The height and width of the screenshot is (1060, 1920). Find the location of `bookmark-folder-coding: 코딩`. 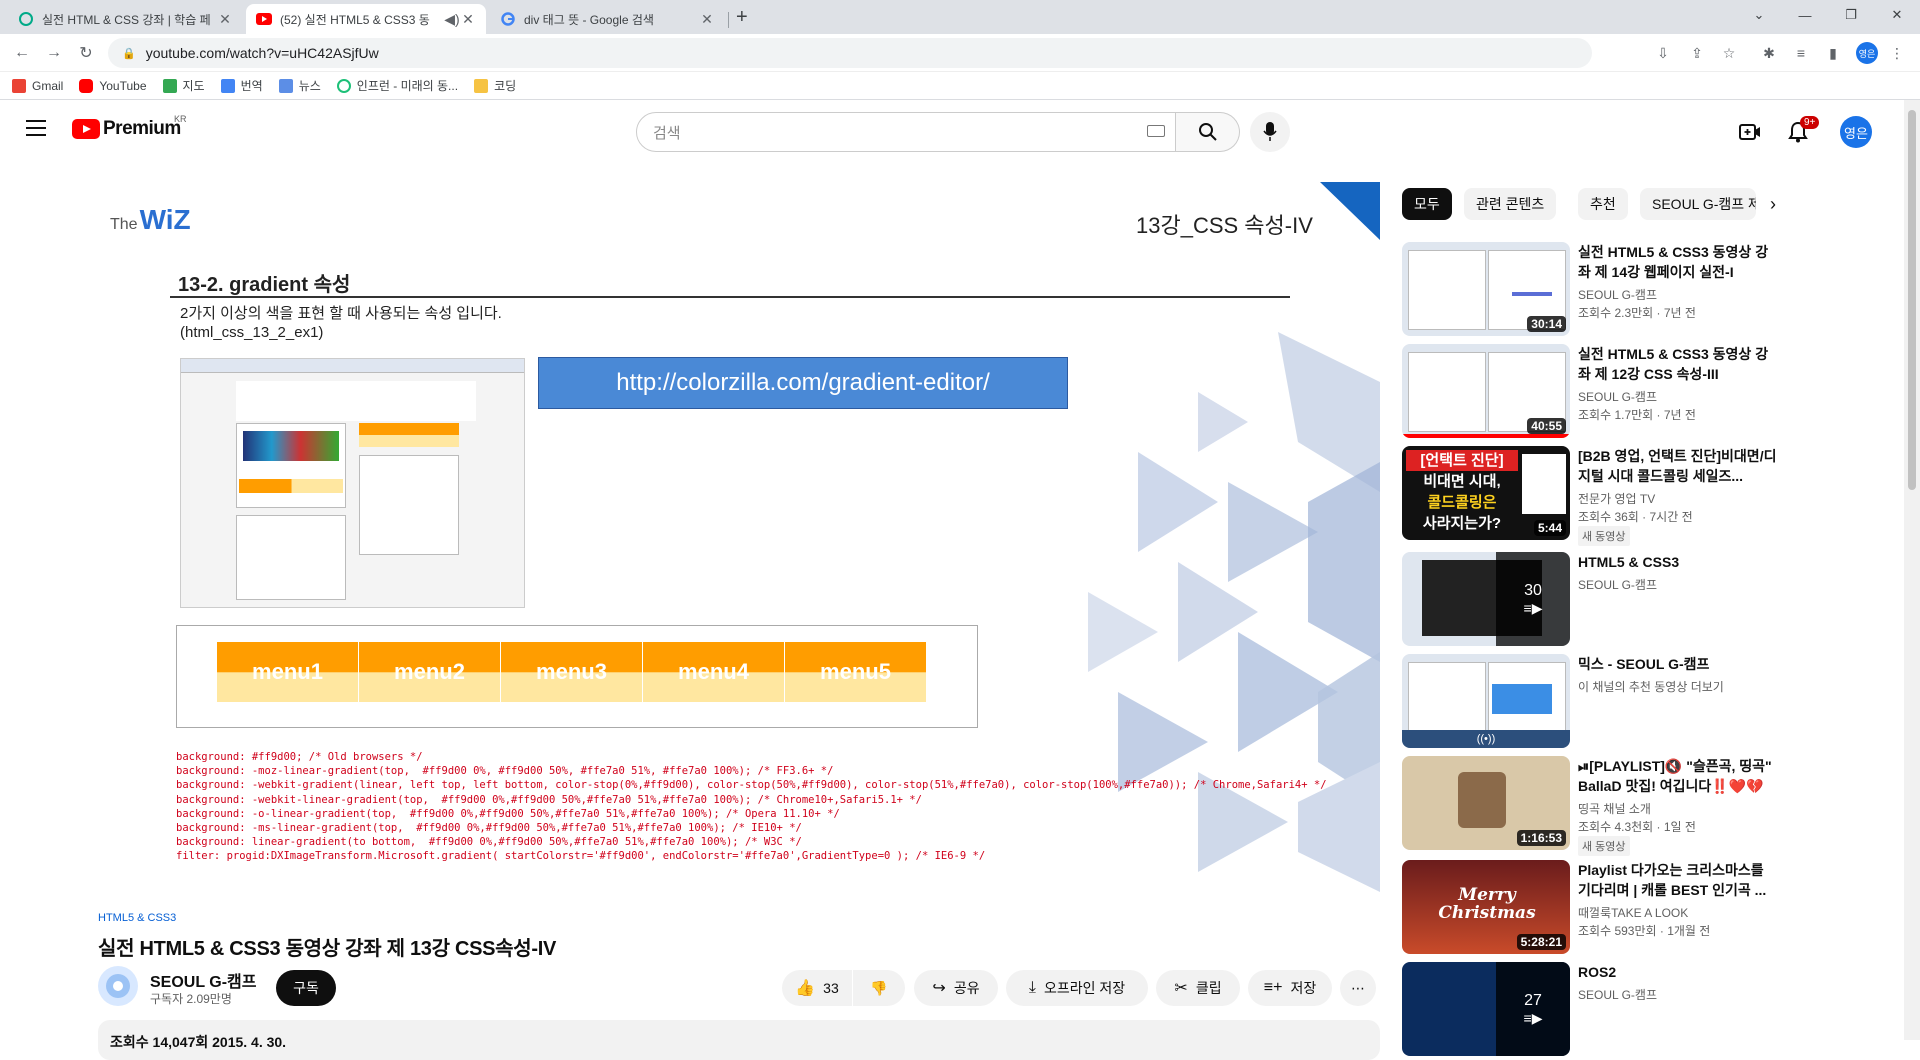

bookmark-folder-coding: 코딩 is located at coordinates (495, 85).